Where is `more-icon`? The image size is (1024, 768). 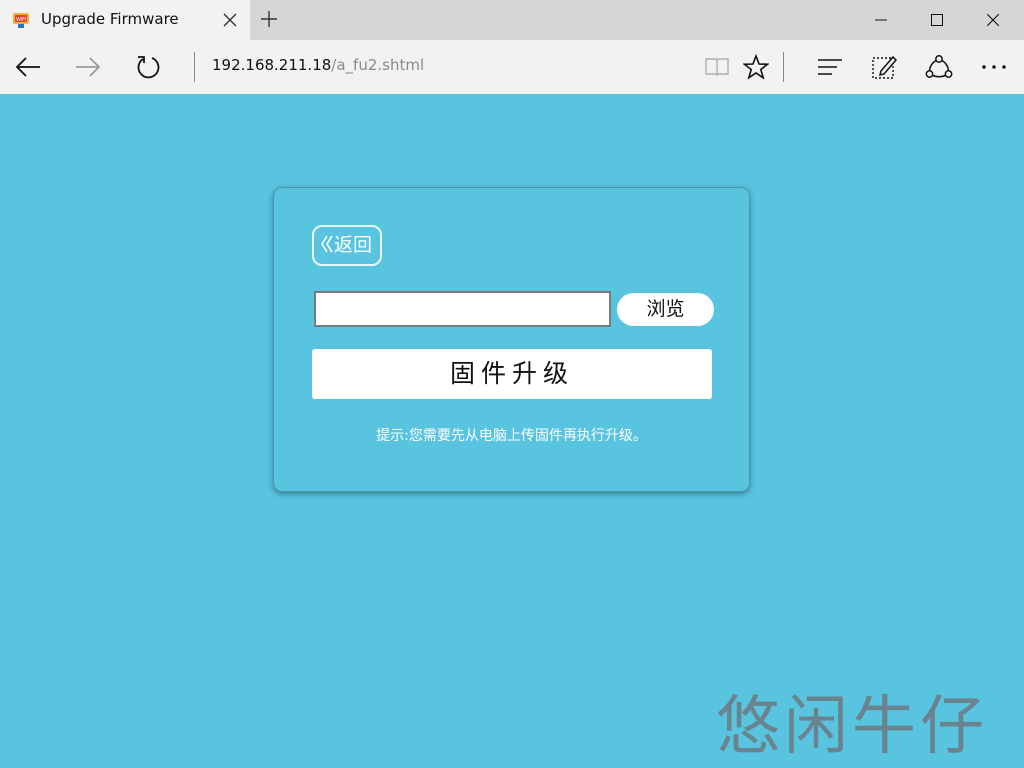
more-icon is located at coordinates (994, 67).